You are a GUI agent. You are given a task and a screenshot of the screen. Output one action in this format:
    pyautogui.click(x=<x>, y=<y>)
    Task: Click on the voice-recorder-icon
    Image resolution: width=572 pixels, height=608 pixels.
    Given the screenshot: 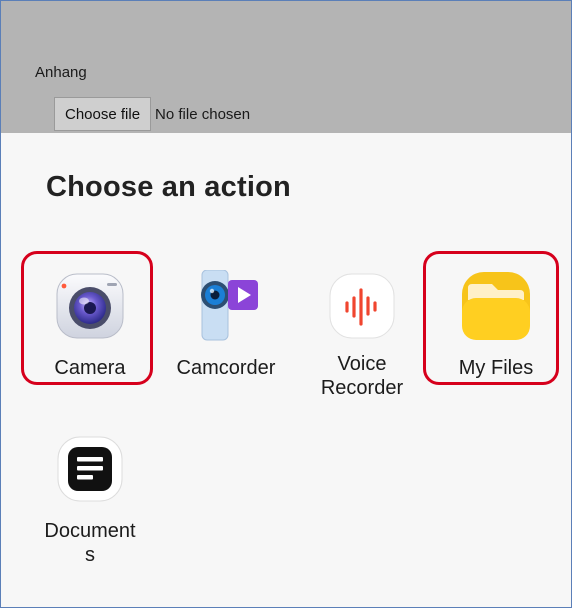 What is the action you would take?
    pyautogui.click(x=362, y=306)
    